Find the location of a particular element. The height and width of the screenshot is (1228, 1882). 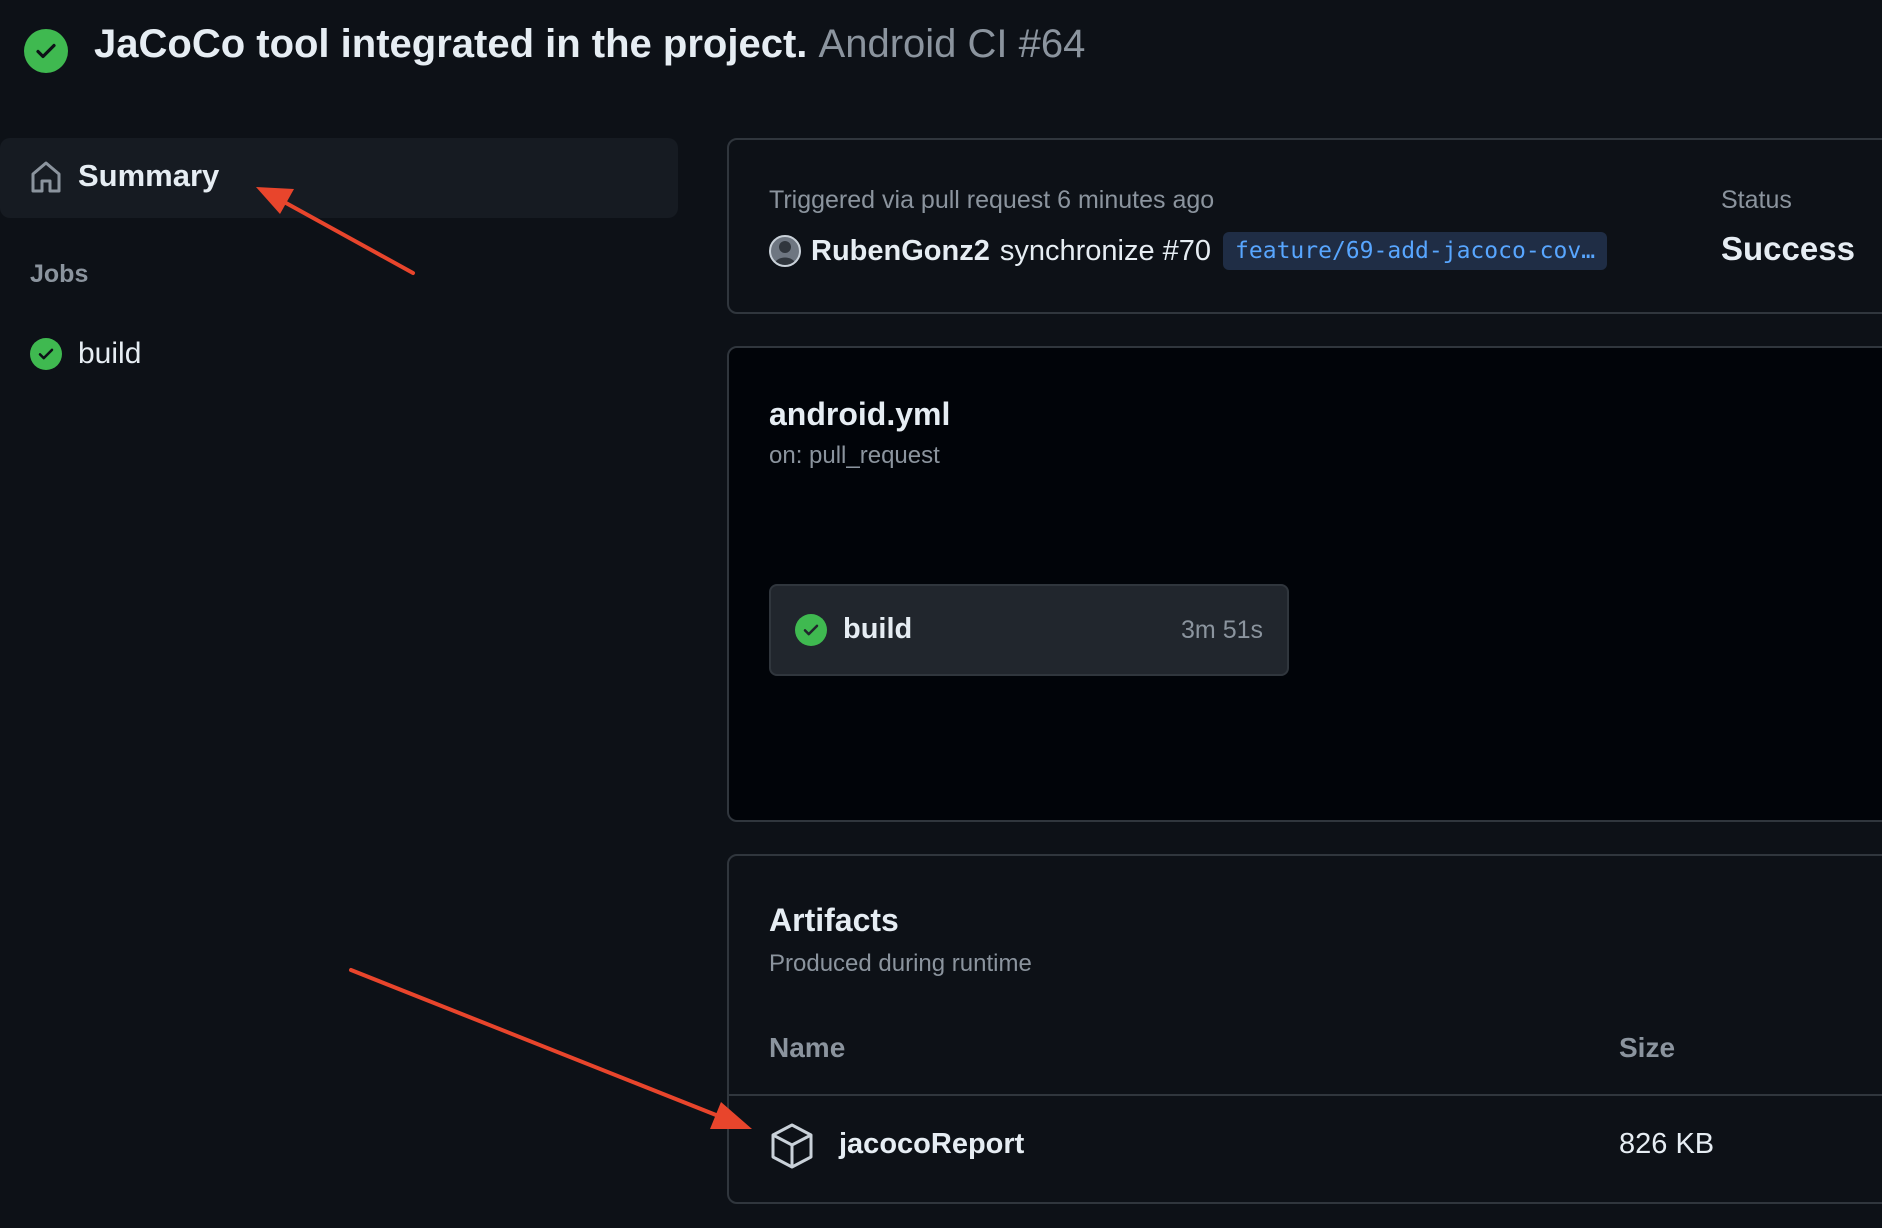

run-commit-title: JaCoCo tool integrated in the project. is located at coordinates (451, 44).